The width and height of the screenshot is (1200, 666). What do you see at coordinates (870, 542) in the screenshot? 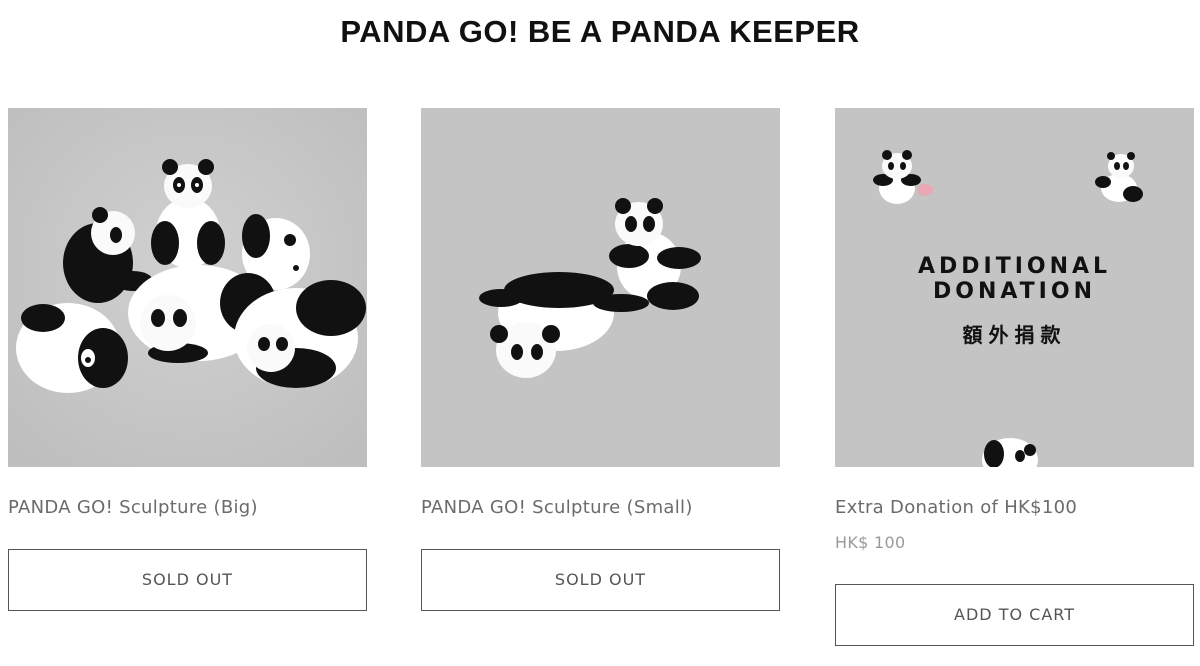
I see `product-price: HK$ 100` at bounding box center [870, 542].